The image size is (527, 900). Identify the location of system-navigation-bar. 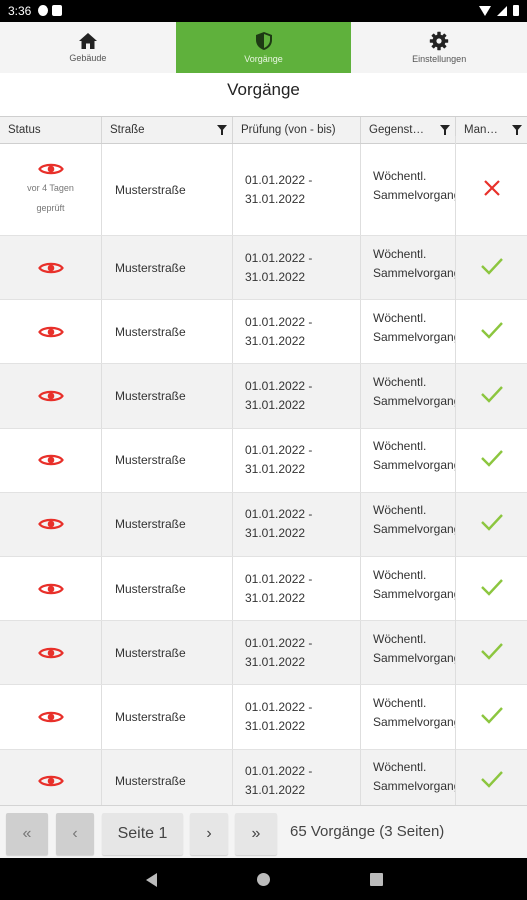
(263, 879).